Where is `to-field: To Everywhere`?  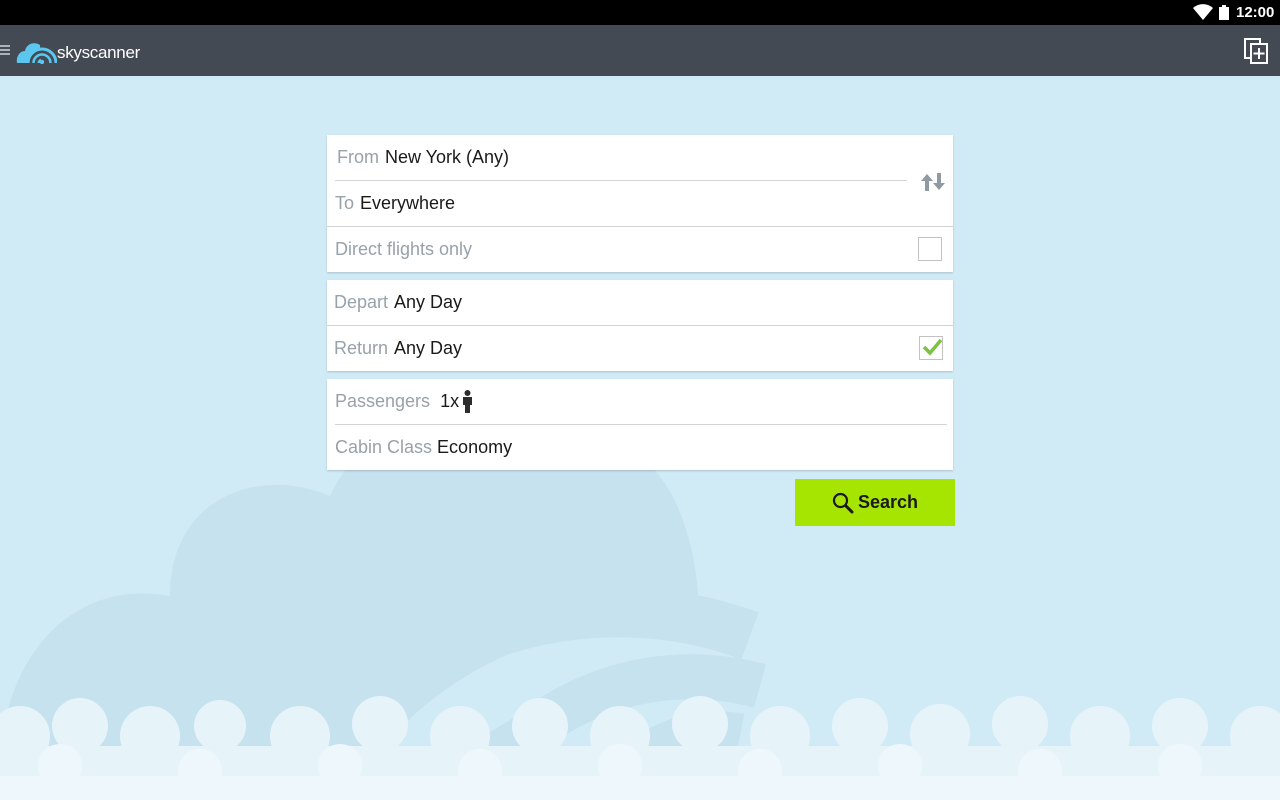 to-field: To Everywhere is located at coordinates (625, 203).